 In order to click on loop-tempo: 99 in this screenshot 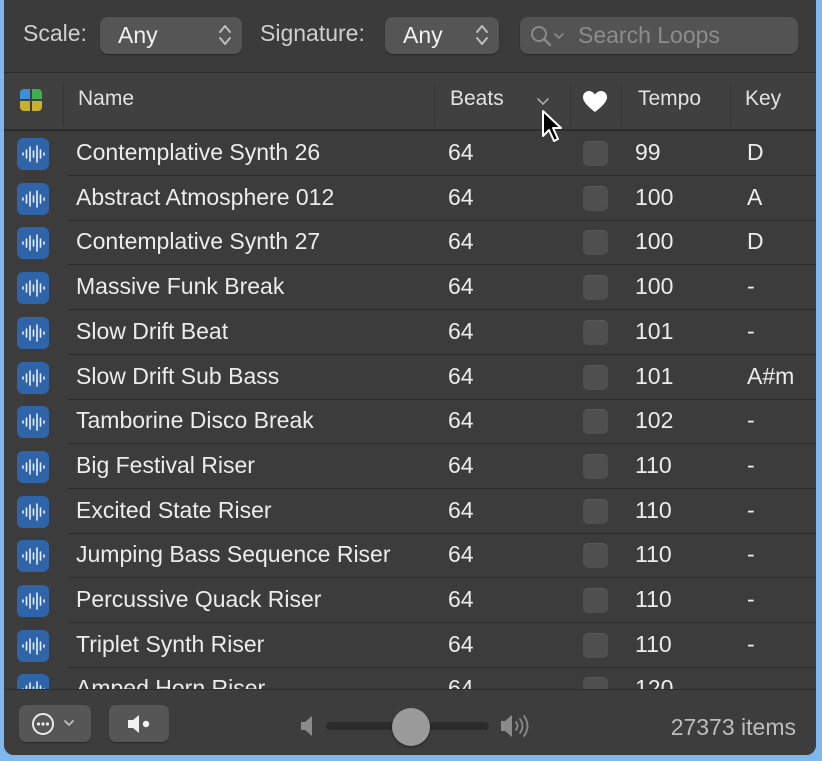, I will do `click(648, 152)`.